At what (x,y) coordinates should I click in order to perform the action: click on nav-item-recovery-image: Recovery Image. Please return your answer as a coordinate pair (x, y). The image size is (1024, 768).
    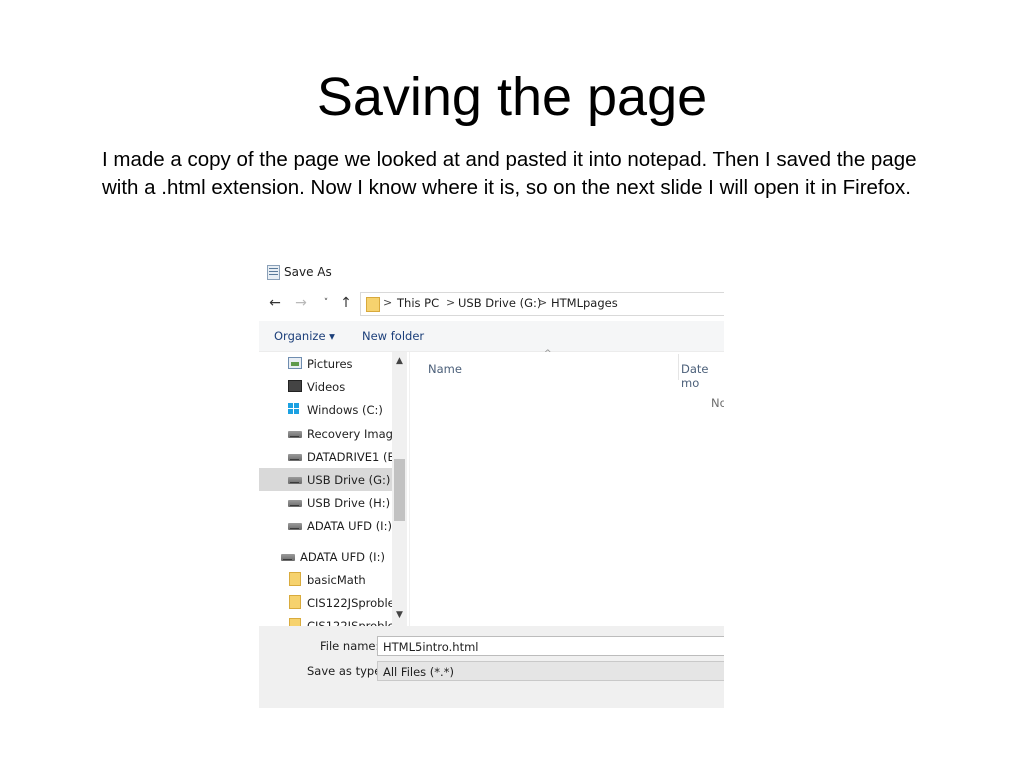
    Looking at the image, I should click on (329, 433).